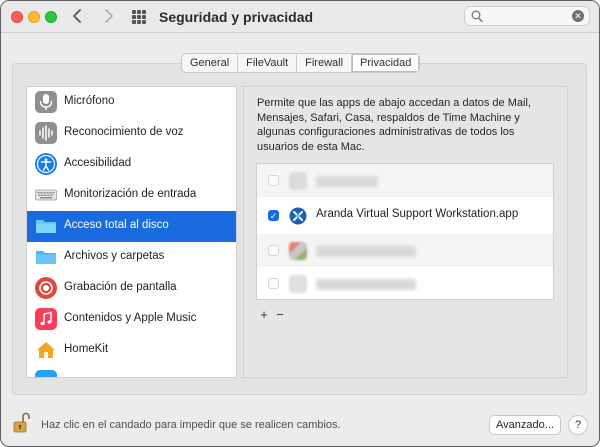 The width and height of the screenshot is (600, 447). I want to click on close-button, so click(17, 17).